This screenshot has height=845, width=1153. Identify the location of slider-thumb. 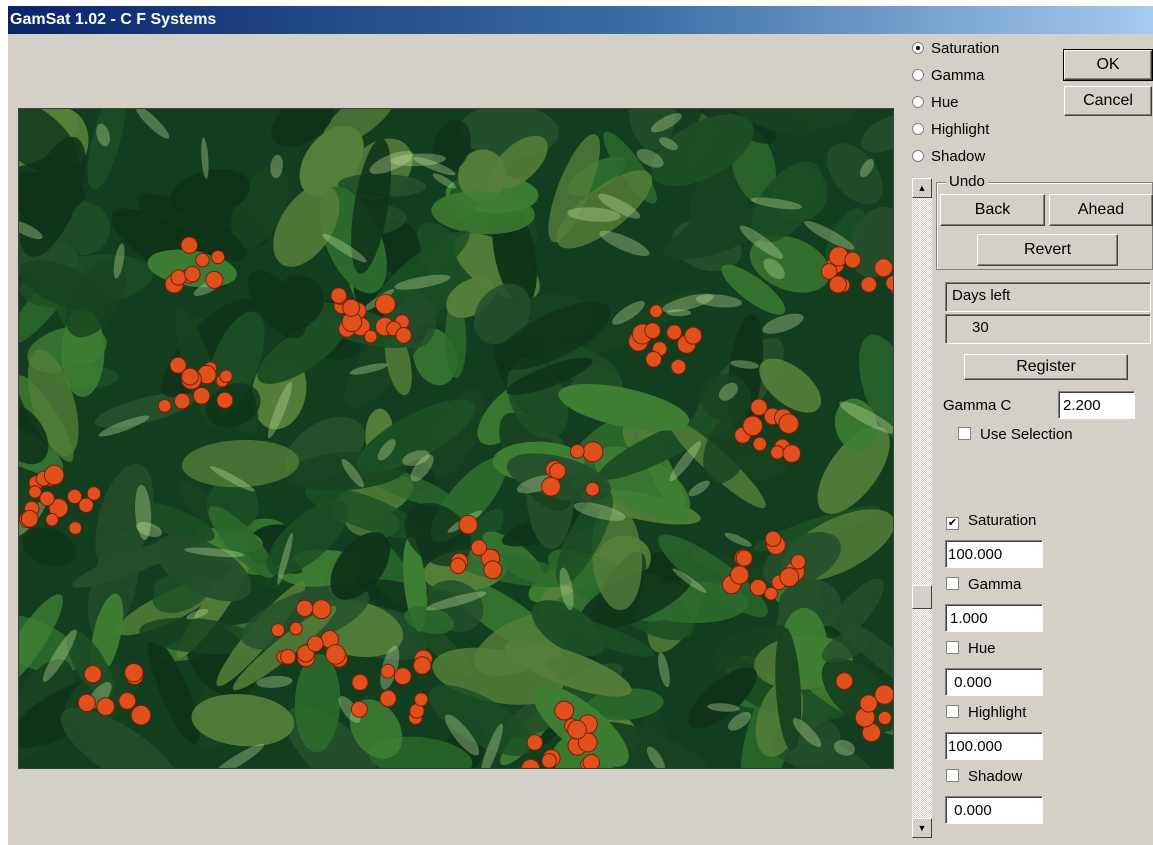
(922, 597).